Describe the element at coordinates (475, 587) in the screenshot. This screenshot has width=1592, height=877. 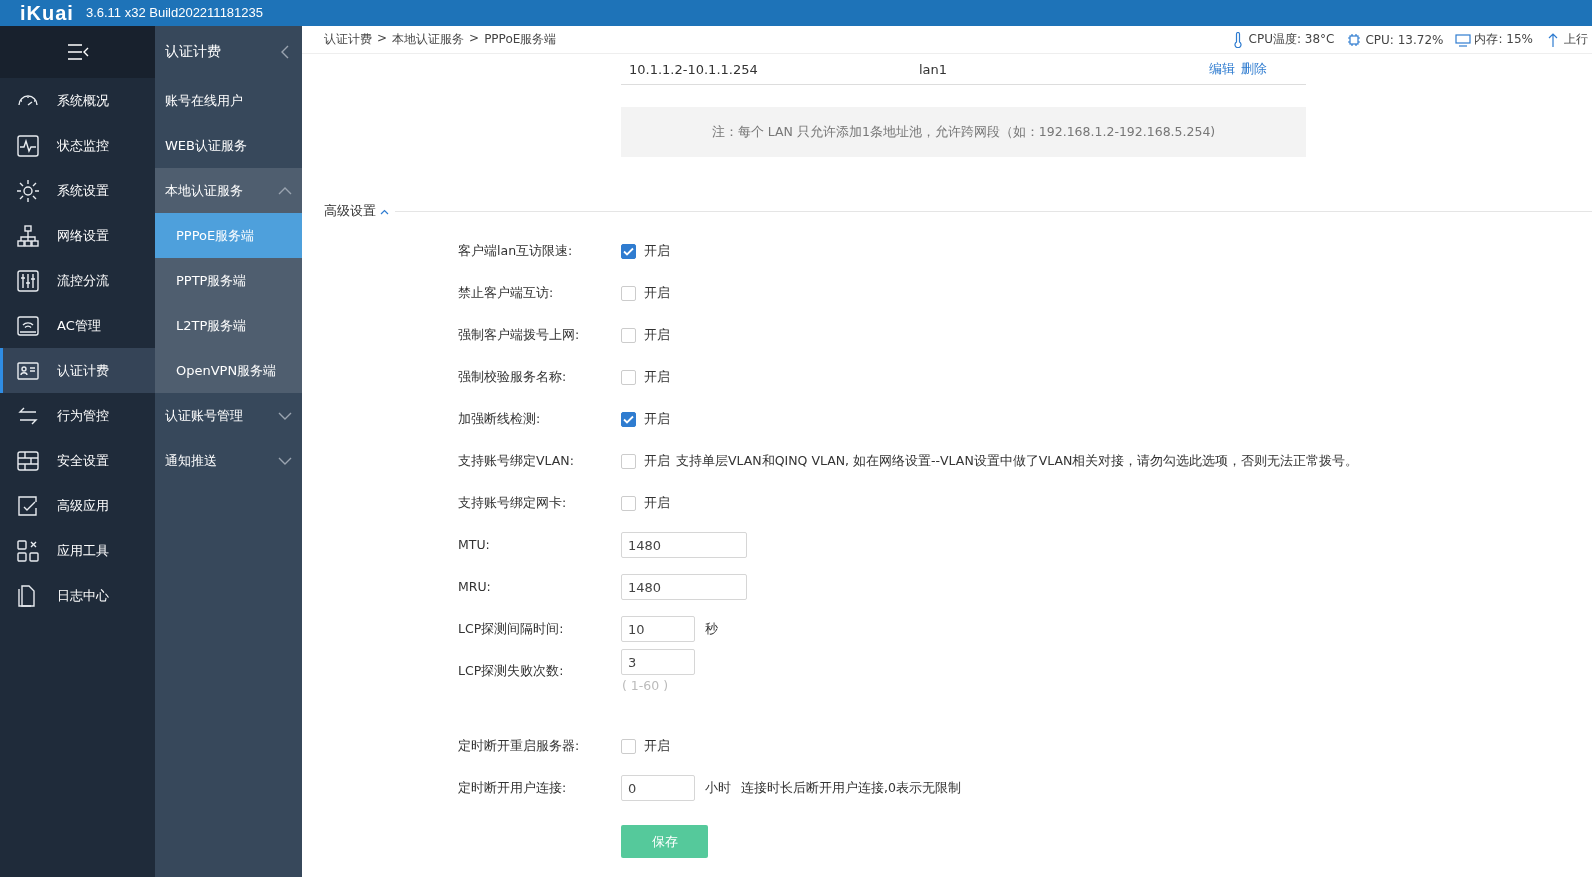
I see `field-label: MRU:` at that location.